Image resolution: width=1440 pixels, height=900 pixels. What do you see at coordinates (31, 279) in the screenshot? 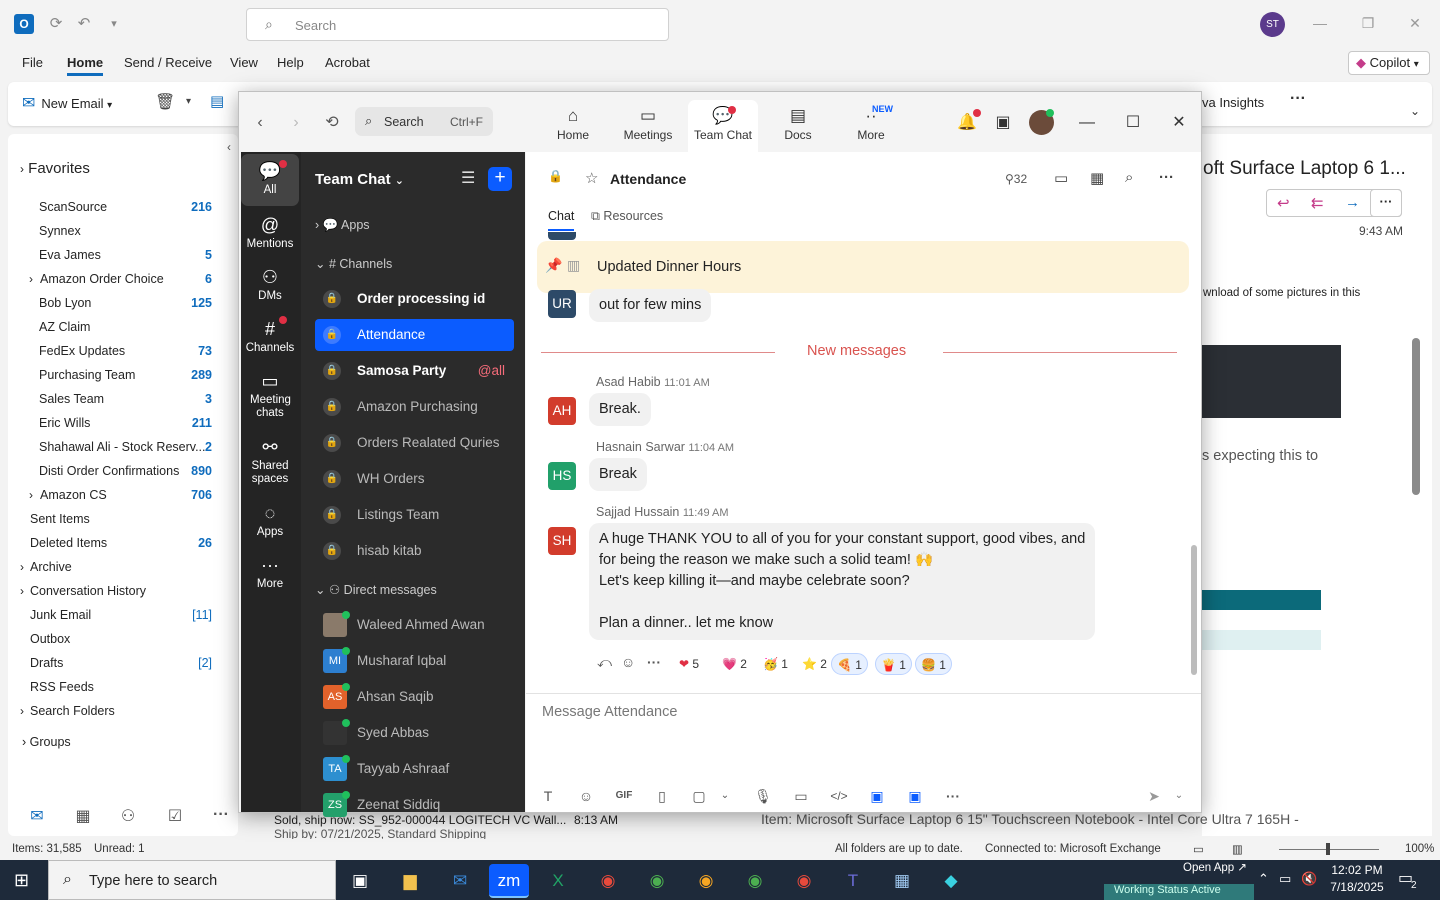
I see `chevron-right-icon: ›` at bounding box center [31, 279].